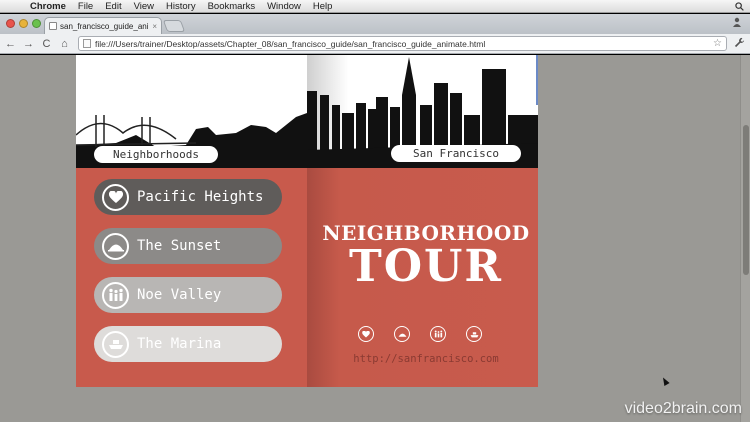 This screenshot has width=750, height=422. I want to click on nav-item-label: Pacific Heights, so click(200, 197).